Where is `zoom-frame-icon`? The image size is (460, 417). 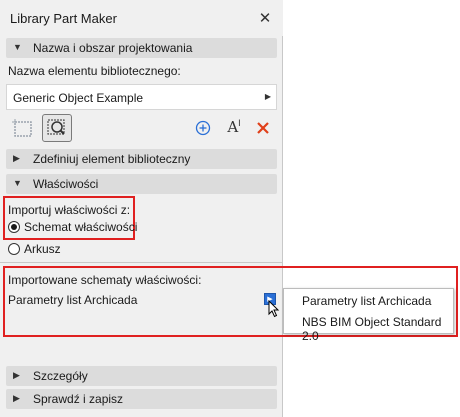
zoom-frame-icon is located at coordinates (56, 127).